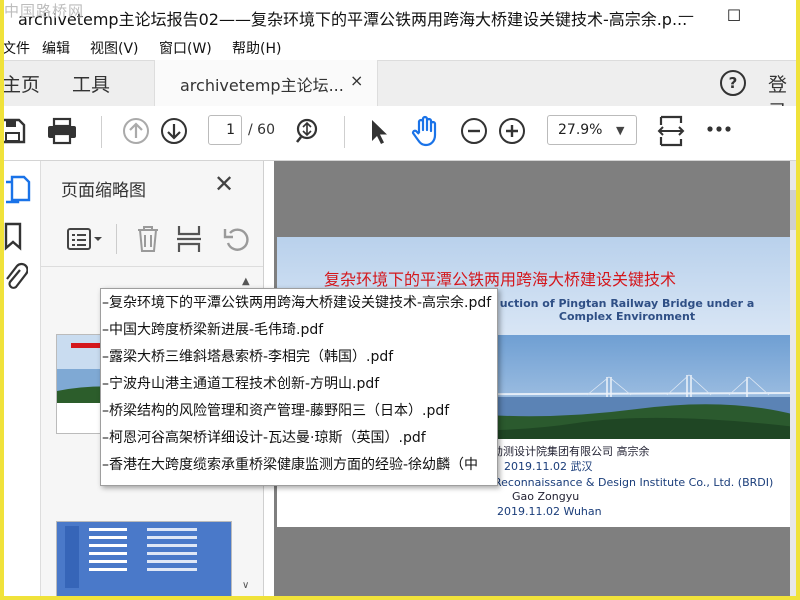 The width and height of the screenshot is (800, 600). Describe the element at coordinates (733, 83) in the screenshot. I see `help-icon: ?` at that location.